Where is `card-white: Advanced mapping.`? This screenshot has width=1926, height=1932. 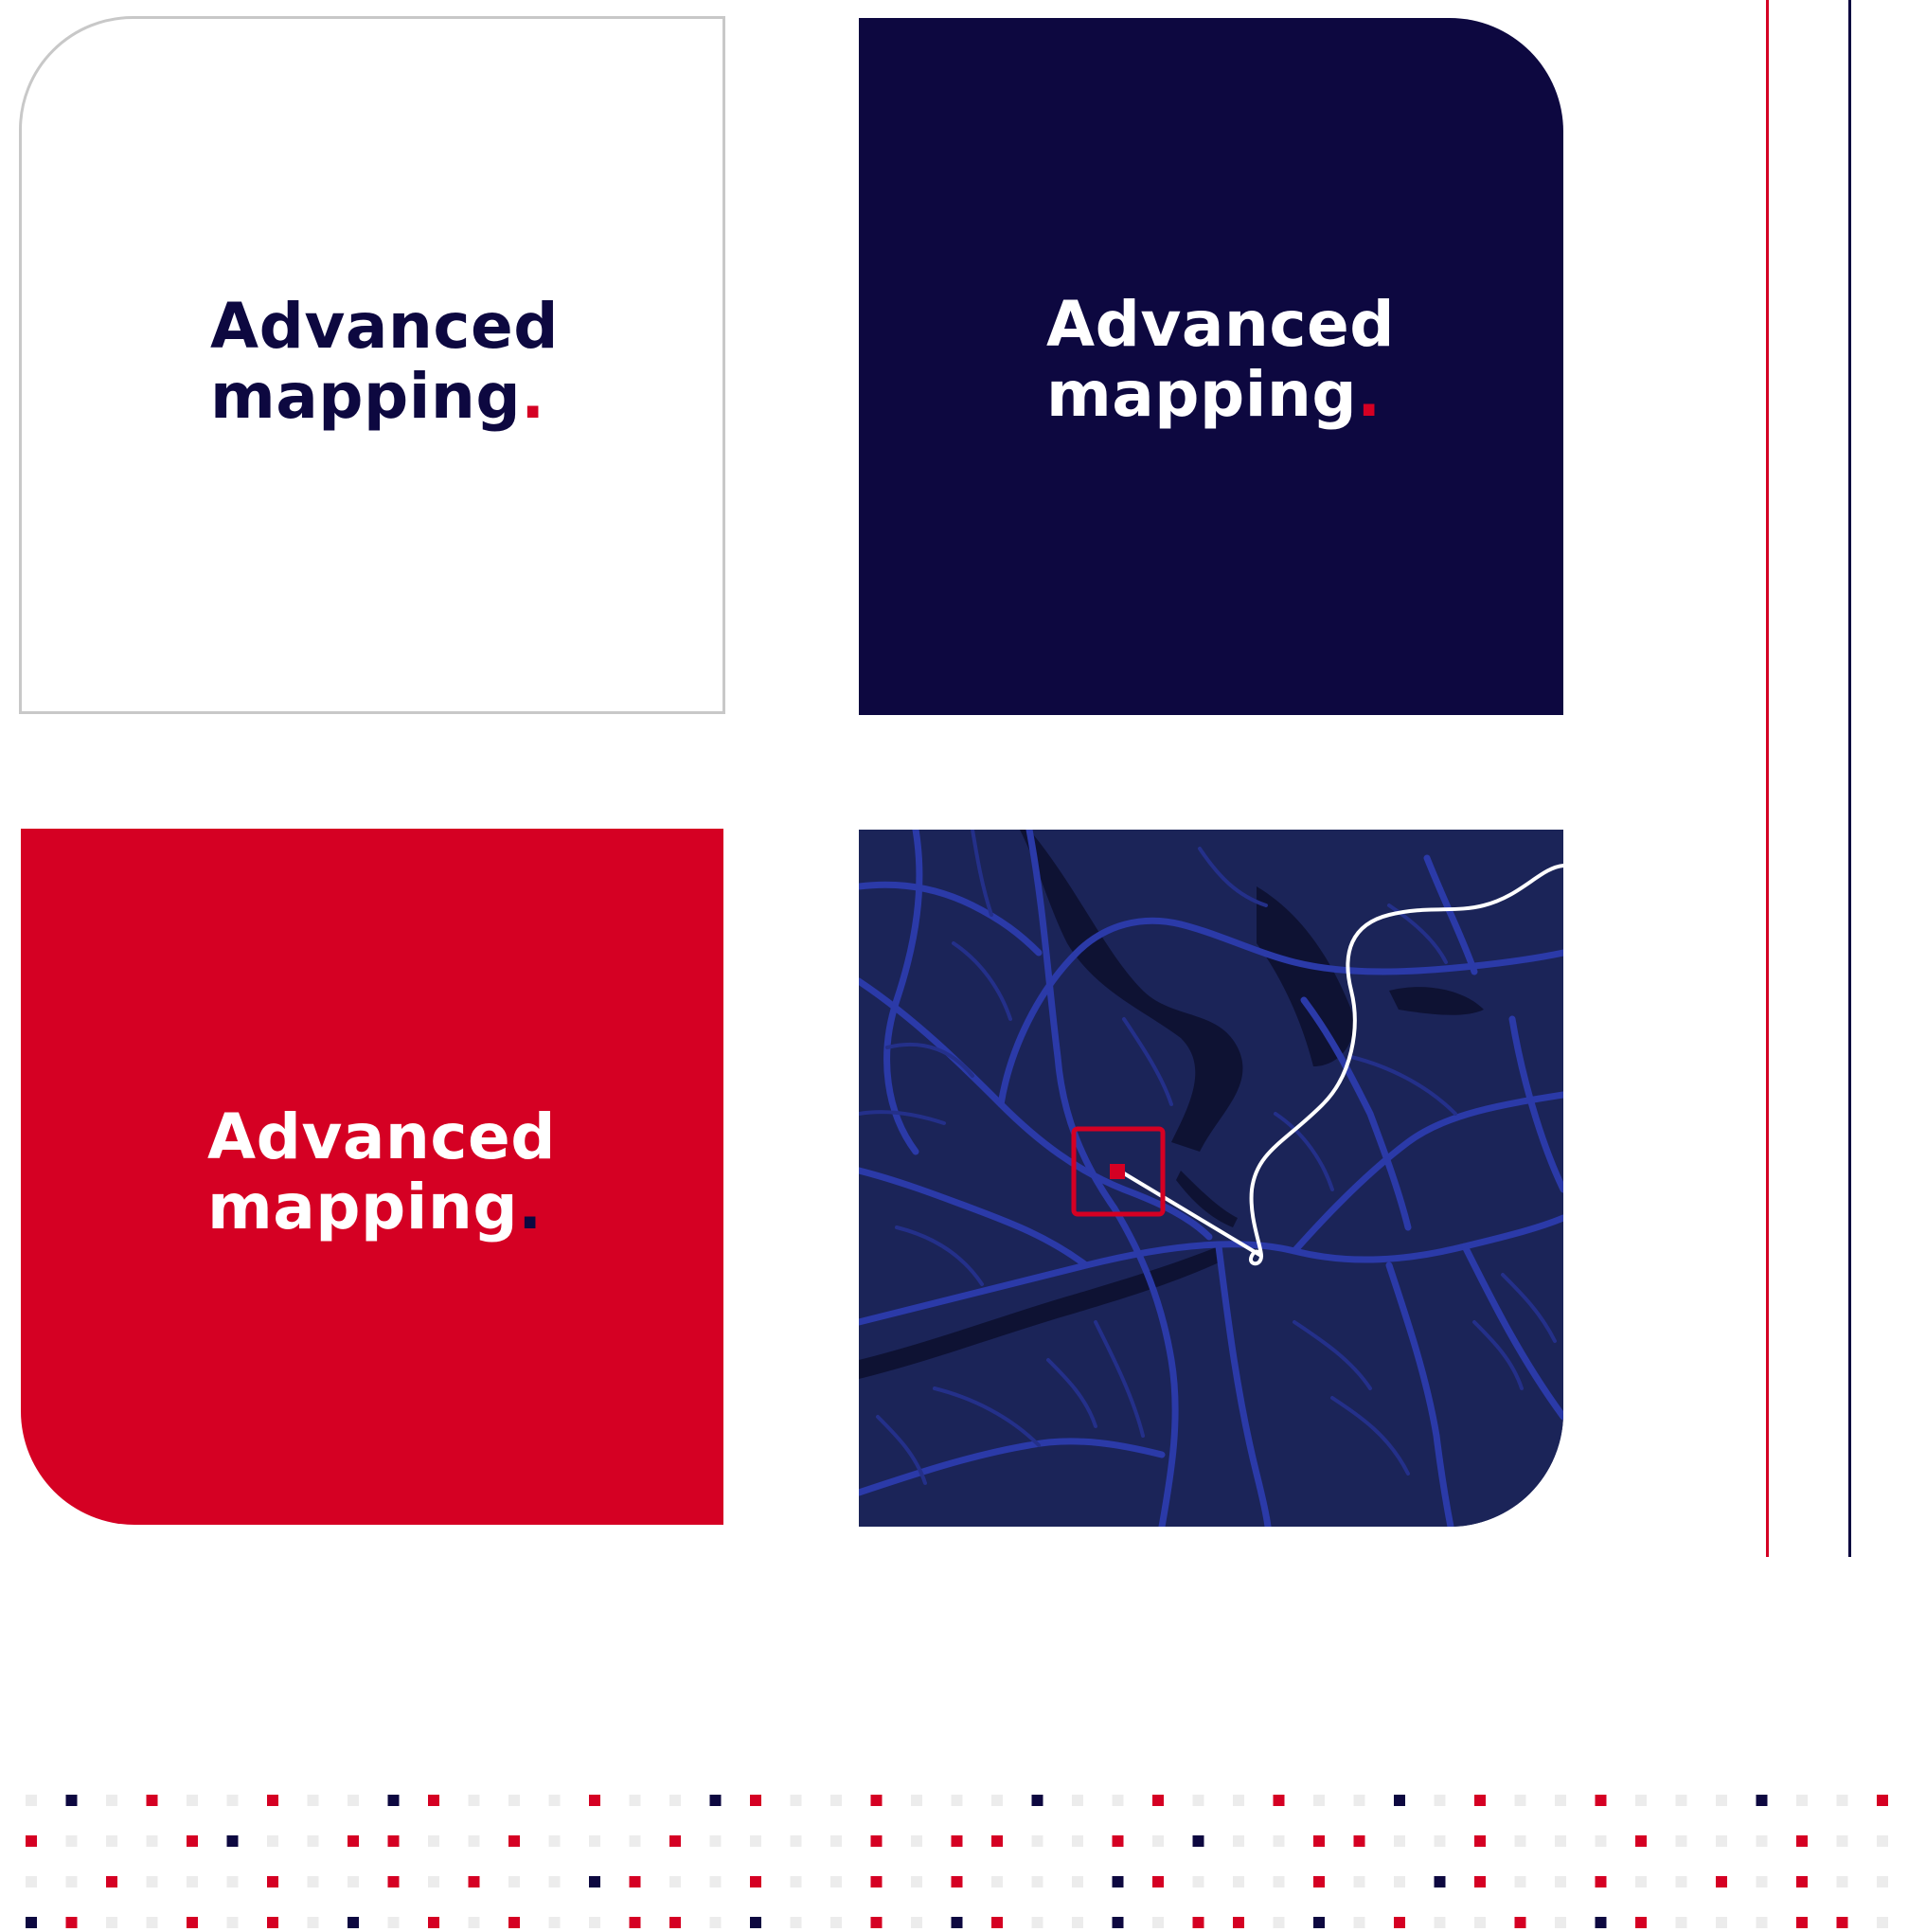
card-white: Advanced mapping. is located at coordinates (372, 365).